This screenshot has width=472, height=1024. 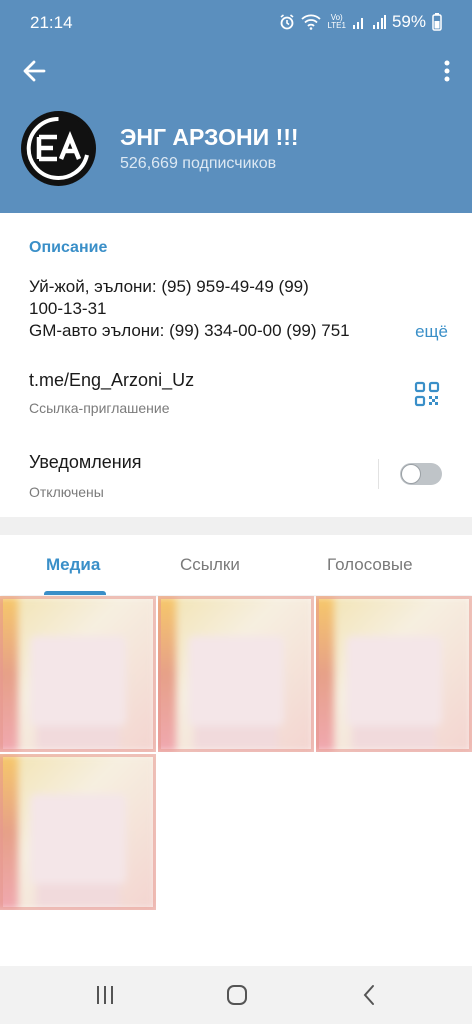 What do you see at coordinates (85, 462) in the screenshot?
I see `notifications-title: Уведомления` at bounding box center [85, 462].